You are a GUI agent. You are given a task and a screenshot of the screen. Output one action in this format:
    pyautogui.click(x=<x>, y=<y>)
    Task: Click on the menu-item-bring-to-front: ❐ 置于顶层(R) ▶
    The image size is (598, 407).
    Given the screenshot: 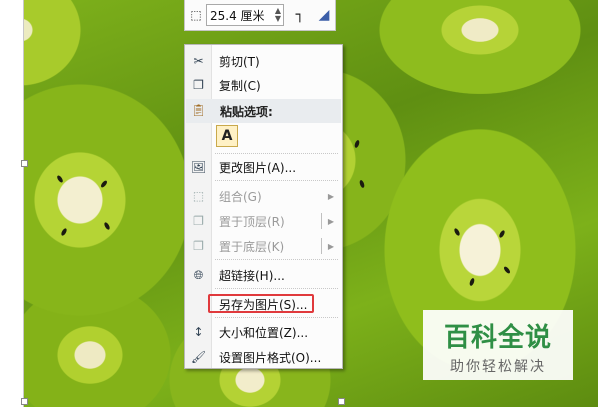 What is the action you would take?
    pyautogui.click(x=263, y=221)
    